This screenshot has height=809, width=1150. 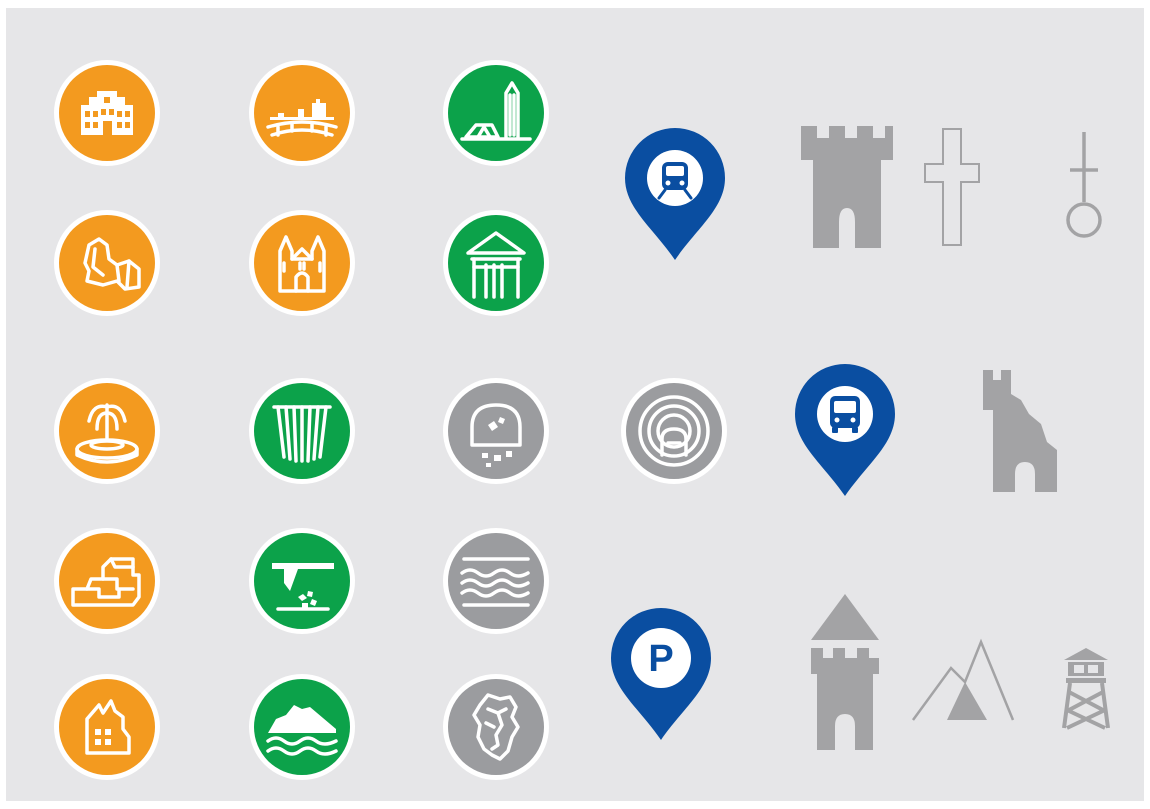 I want to click on parking-pin-icon: P, so click(x=661, y=674).